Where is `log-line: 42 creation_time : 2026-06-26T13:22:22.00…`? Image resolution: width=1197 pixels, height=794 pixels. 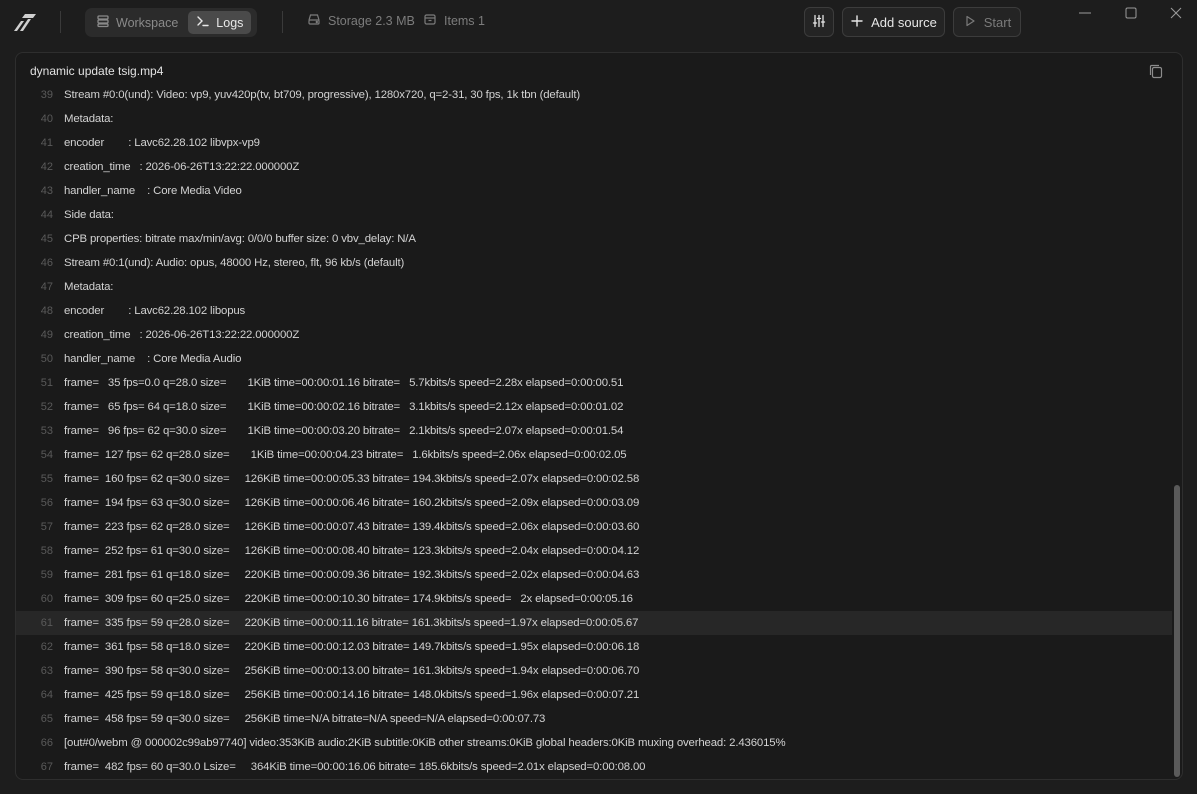 log-line: 42 creation_time : 2026-06-26T13:22:22.00… is located at coordinates (594, 167).